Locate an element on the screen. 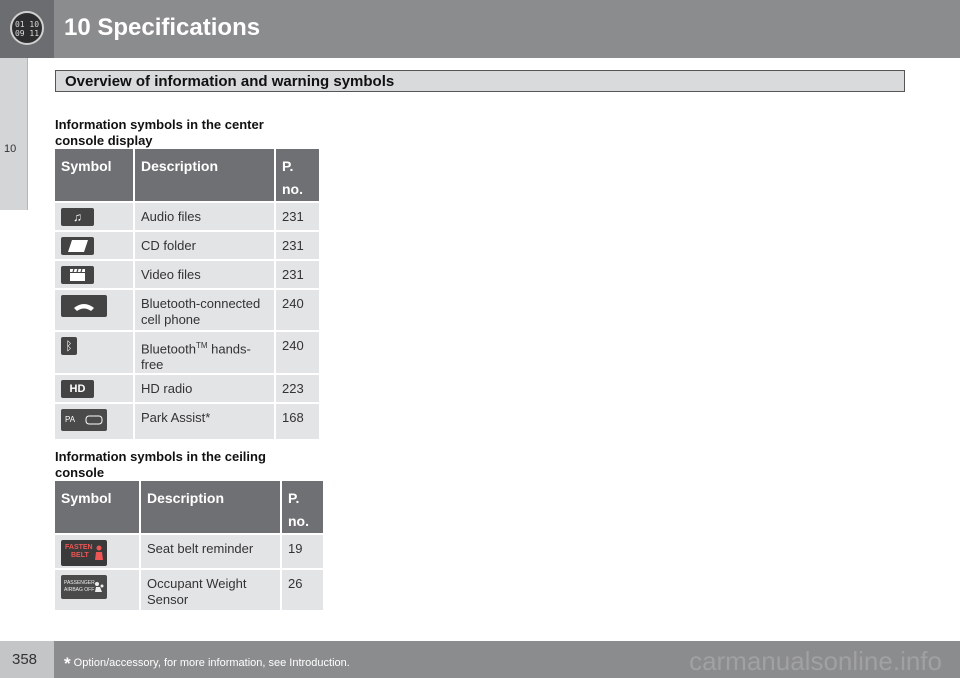 Image resolution: width=960 pixels, height=678 pixels. chapter-side-tab is located at coordinates (14, 134).